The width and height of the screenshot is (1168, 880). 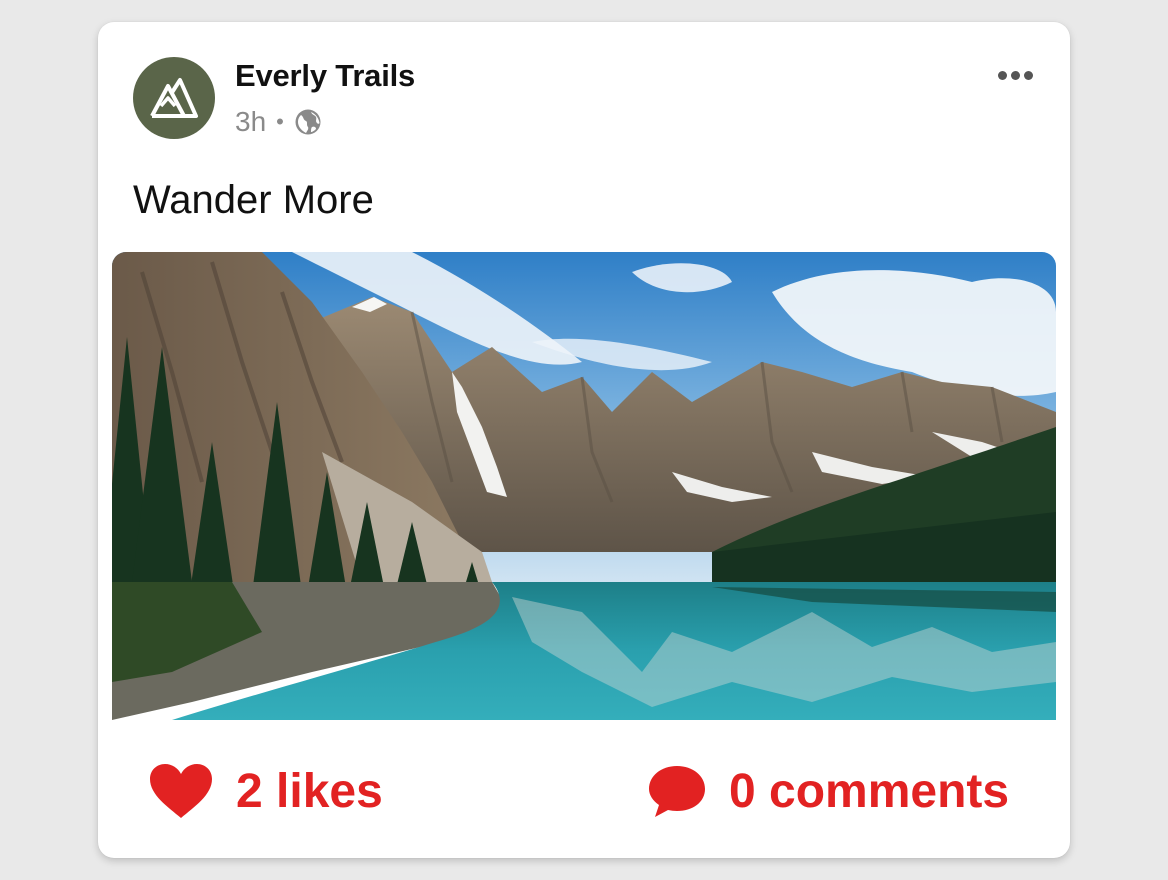 I want to click on mountain-logo-icon, so click(x=174, y=98).